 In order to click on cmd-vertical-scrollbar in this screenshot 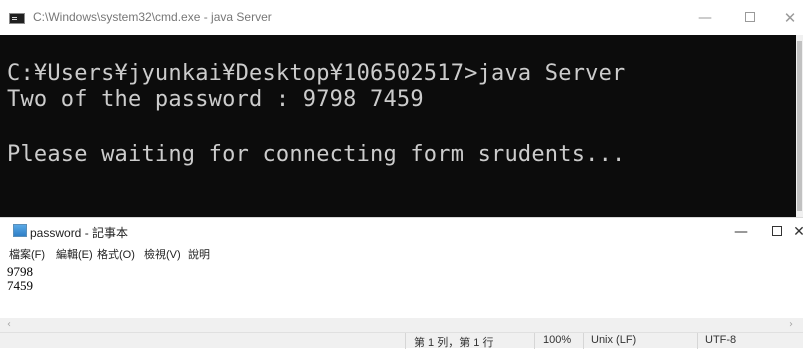, I will do `click(799, 126)`.